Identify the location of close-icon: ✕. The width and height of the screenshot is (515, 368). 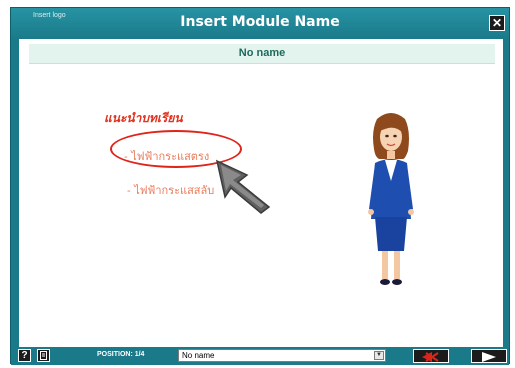
(497, 23).